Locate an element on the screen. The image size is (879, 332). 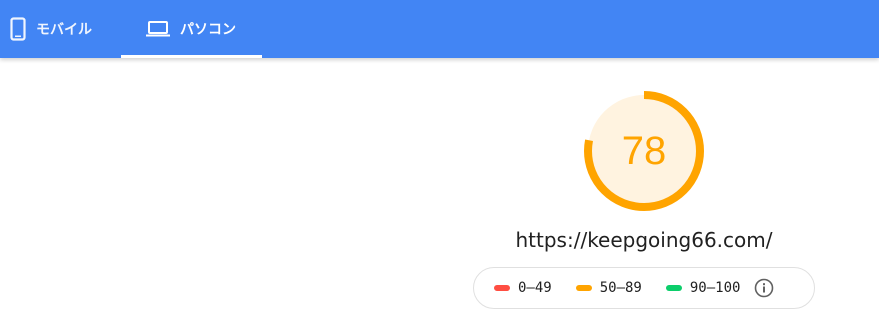
tab-active-indicator is located at coordinates (191, 56).